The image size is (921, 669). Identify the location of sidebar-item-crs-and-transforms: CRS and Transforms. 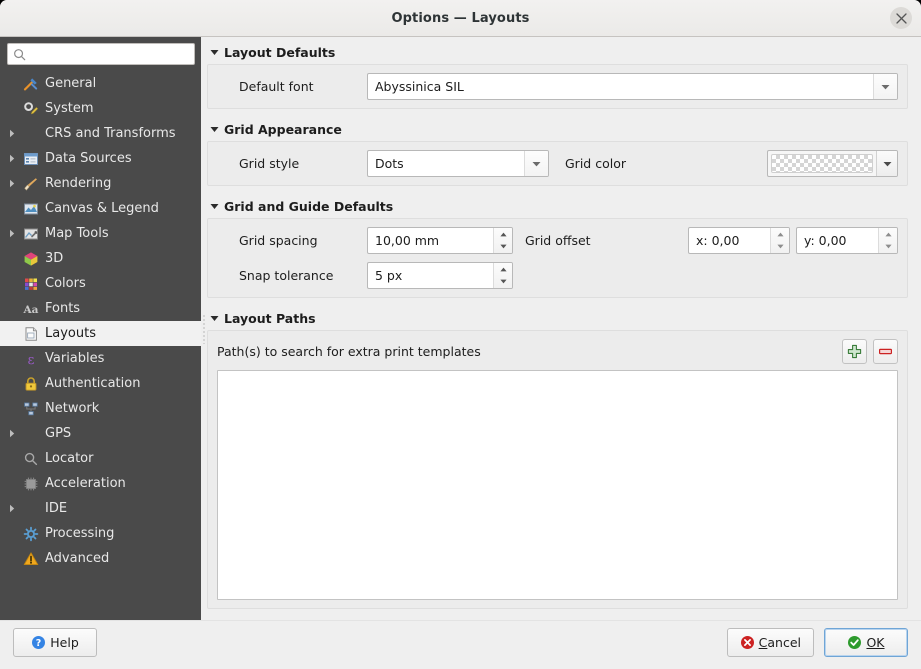
(100, 133).